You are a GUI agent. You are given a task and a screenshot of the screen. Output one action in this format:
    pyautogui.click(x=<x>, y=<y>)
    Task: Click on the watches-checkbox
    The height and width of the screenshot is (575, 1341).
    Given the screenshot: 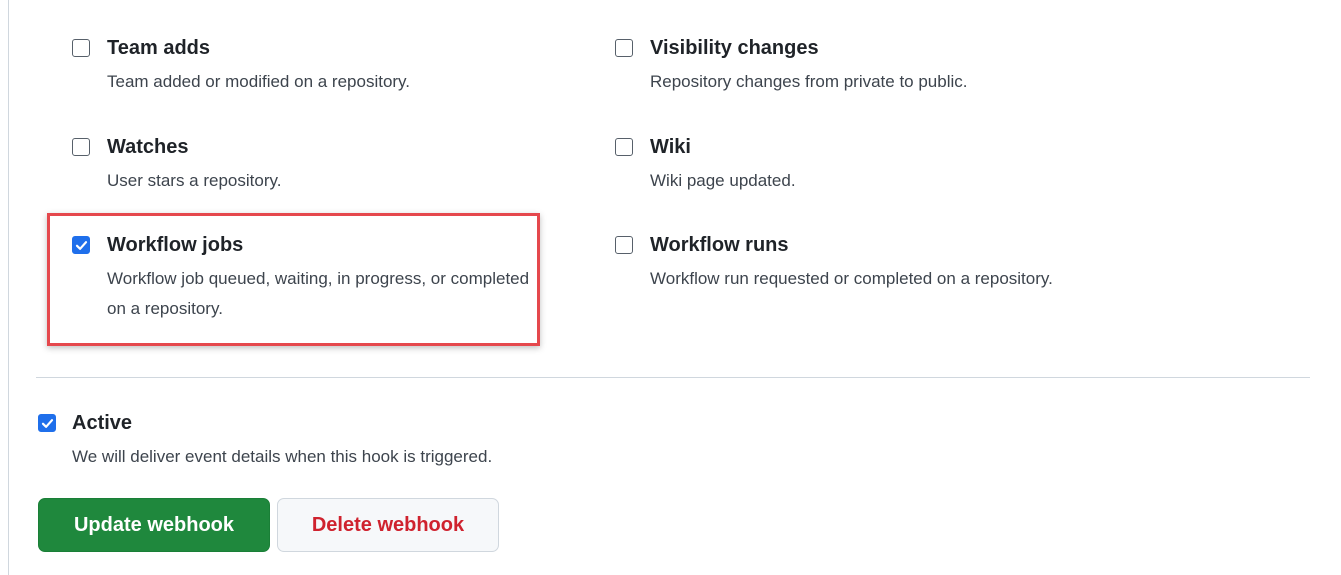 What is the action you would take?
    pyautogui.click(x=81, y=147)
    